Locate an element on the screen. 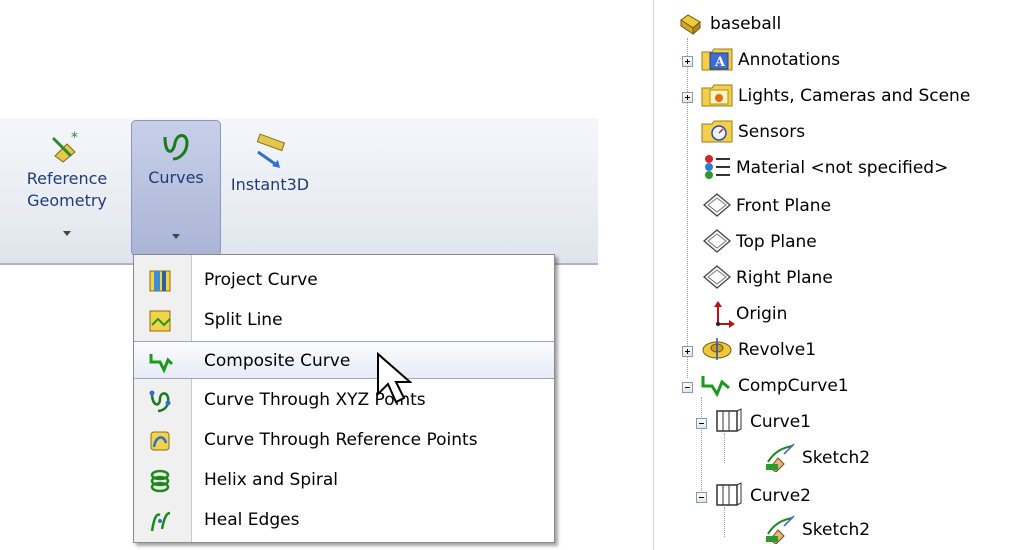 The height and width of the screenshot is (550, 1034). menu-item-label: Helix and Spiral is located at coordinates (271, 480).